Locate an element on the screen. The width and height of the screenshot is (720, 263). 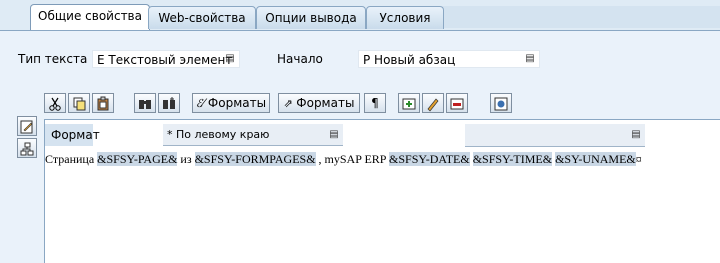
pencil-paper-icon is located at coordinates (26, 126).